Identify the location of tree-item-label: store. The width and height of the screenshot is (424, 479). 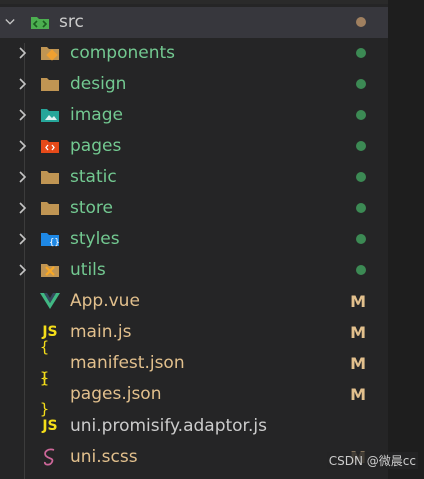
(91, 208).